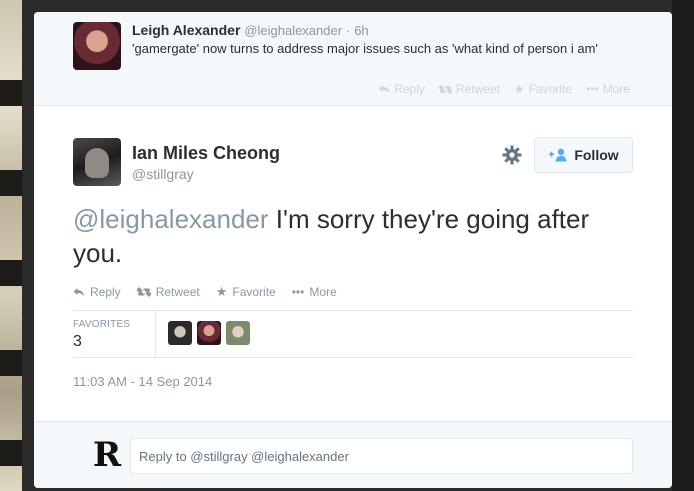  I want to click on tweet-timestamp: 11:03 AM - 14 Sep 2014, so click(142, 381).